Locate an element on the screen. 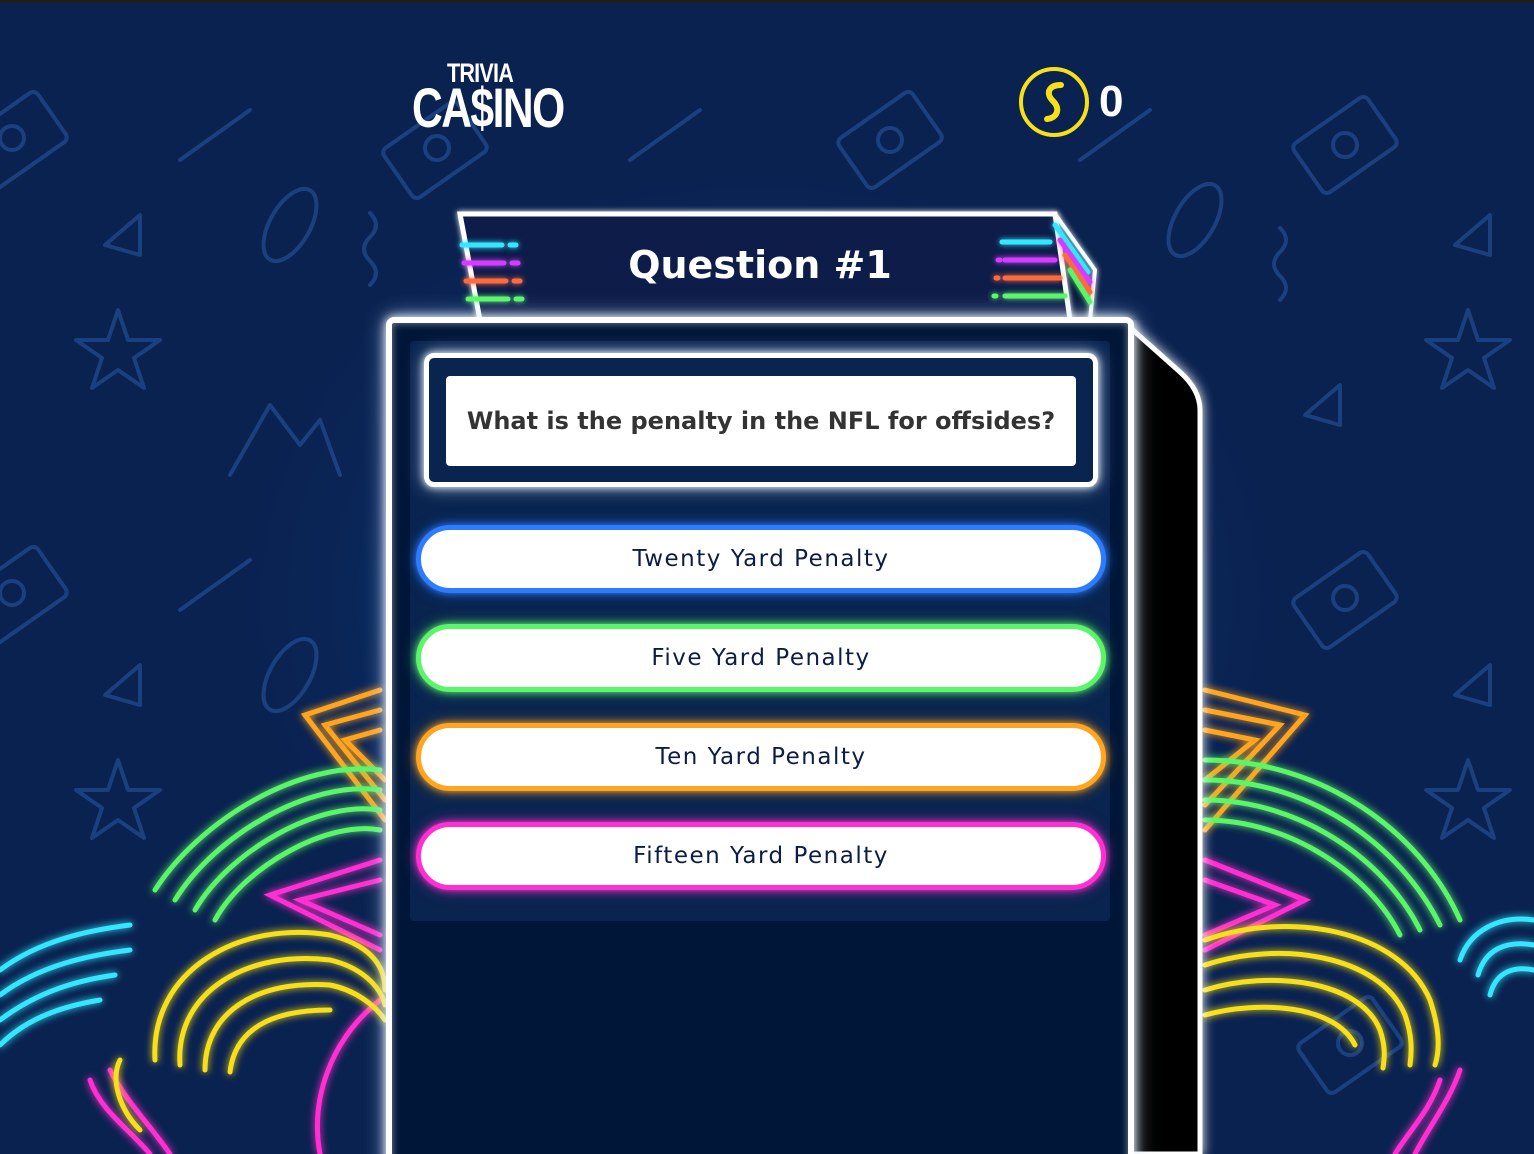 This screenshot has width=1534, height=1154. answer-button-2: Five Yard Penalty is located at coordinates (761, 658).